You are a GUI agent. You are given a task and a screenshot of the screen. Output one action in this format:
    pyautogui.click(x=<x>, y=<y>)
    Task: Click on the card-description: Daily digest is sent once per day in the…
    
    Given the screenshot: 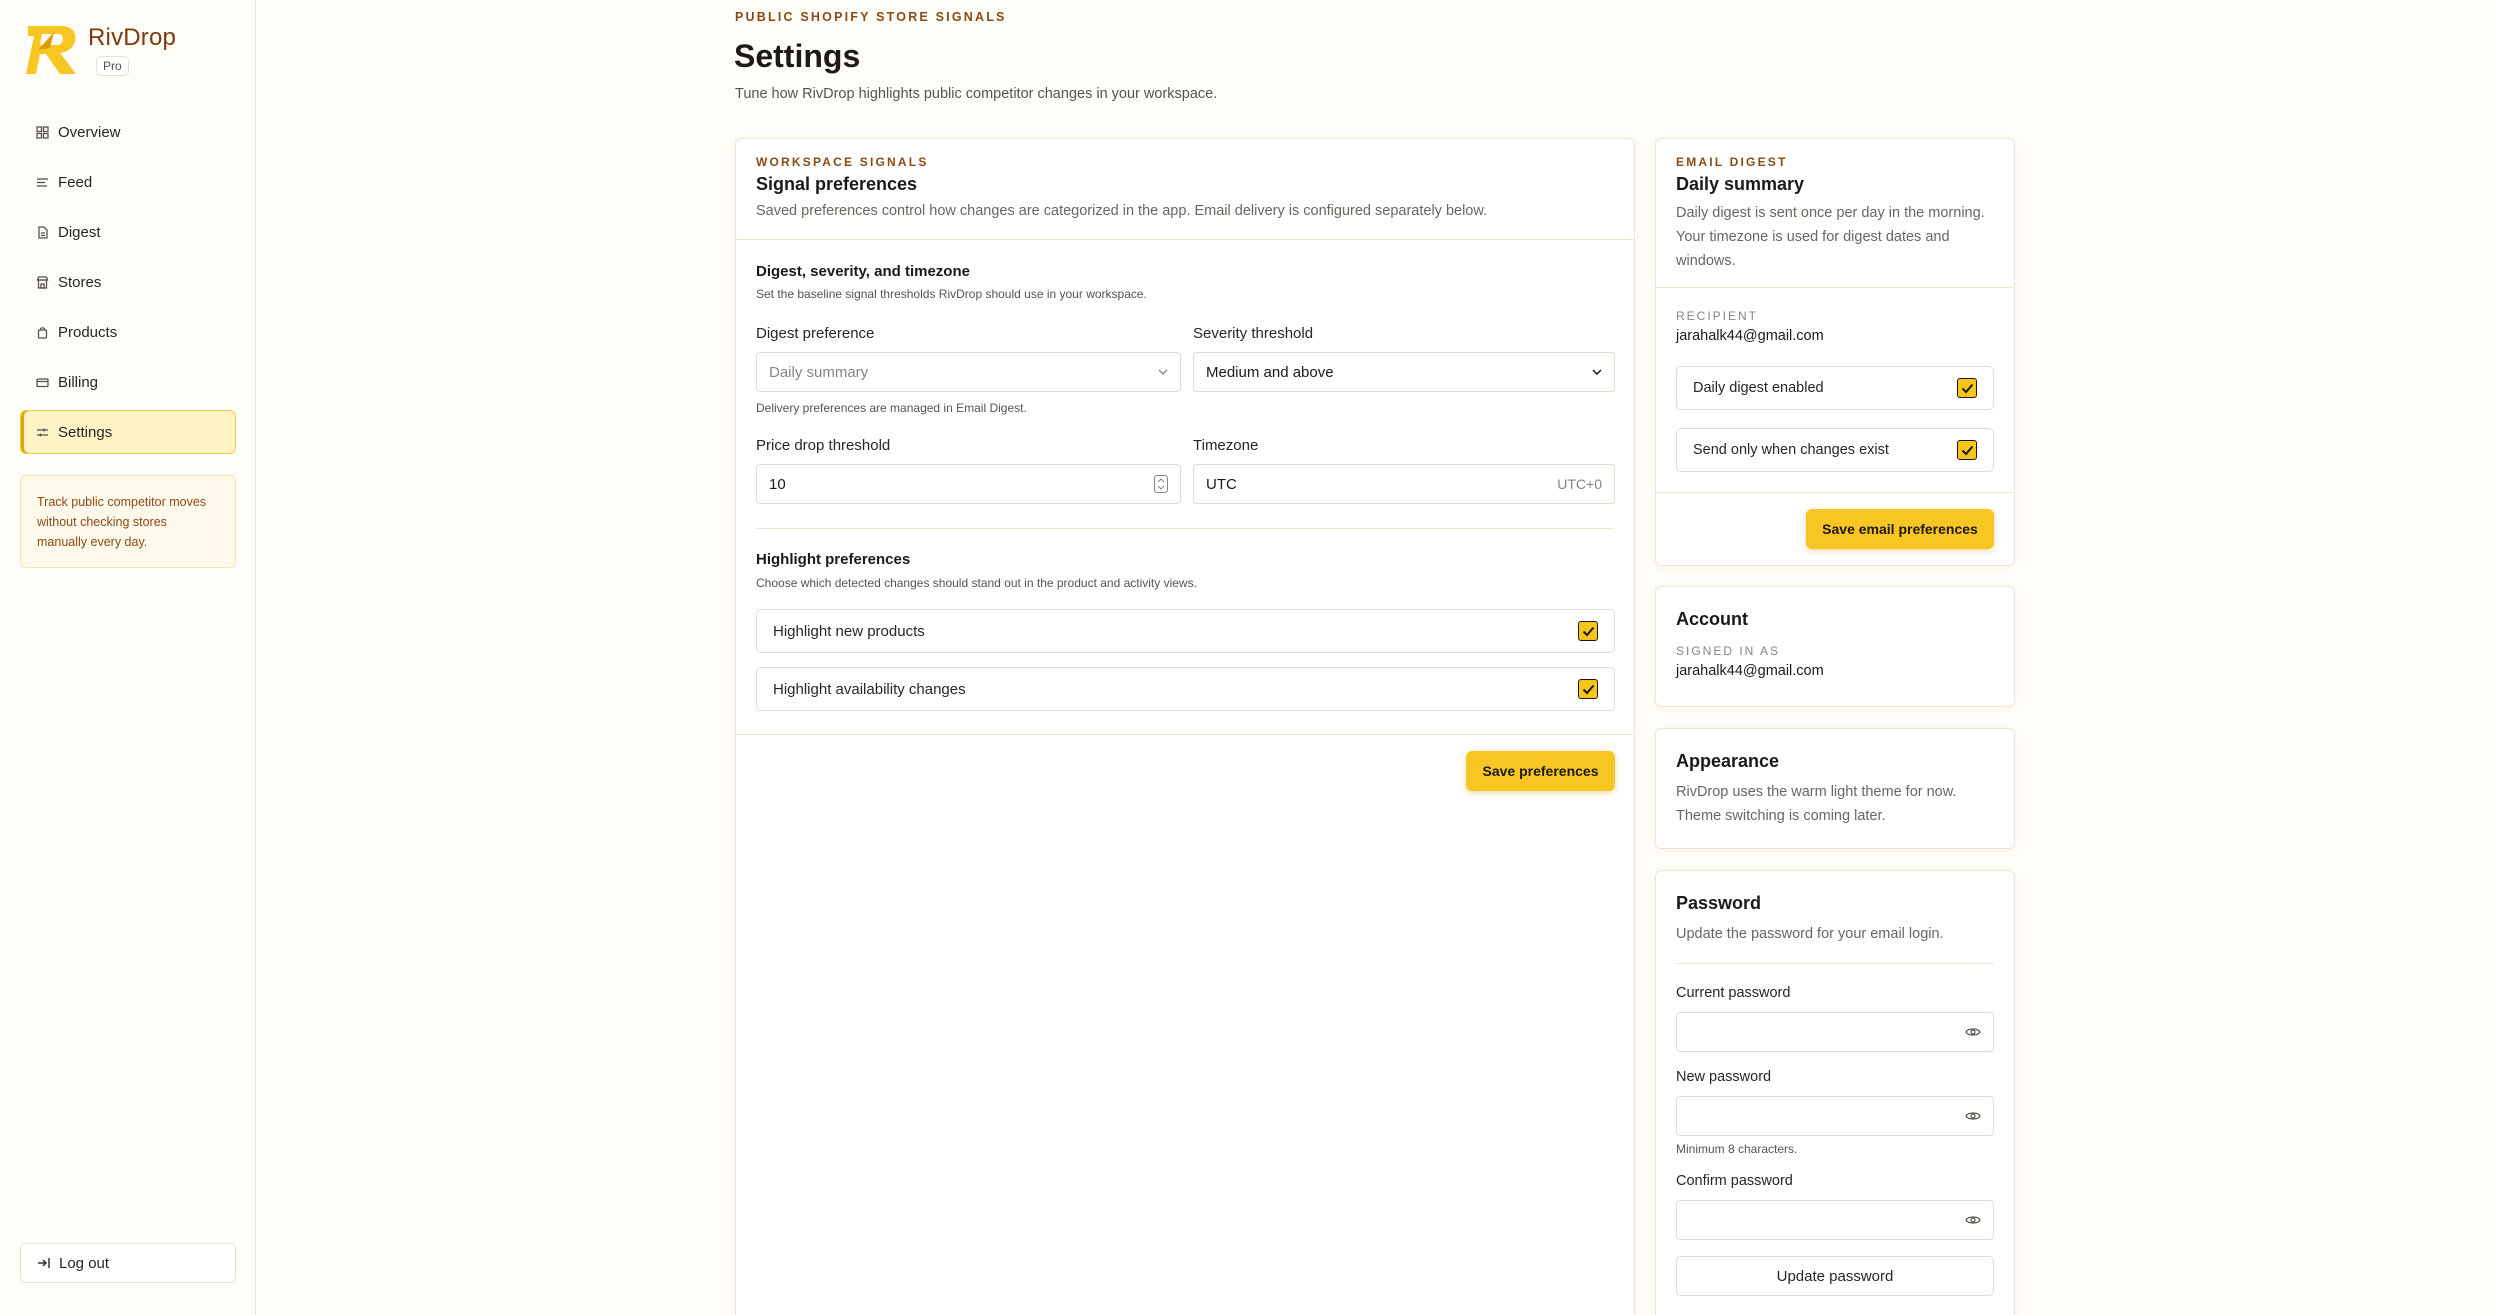 What is the action you would take?
    pyautogui.click(x=1830, y=237)
    